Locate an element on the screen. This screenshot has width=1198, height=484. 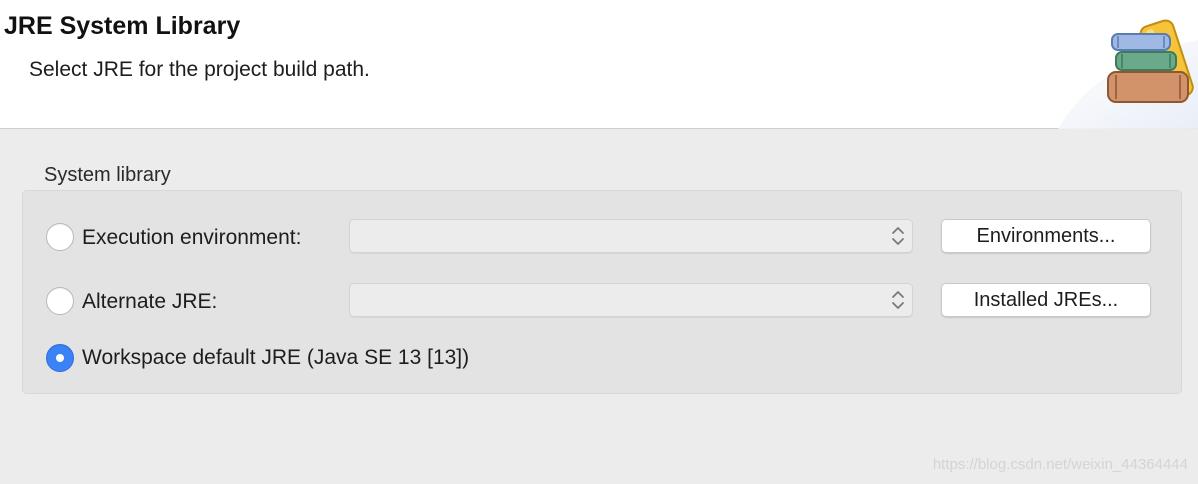
alternate-jre-radio is located at coordinates (60, 301).